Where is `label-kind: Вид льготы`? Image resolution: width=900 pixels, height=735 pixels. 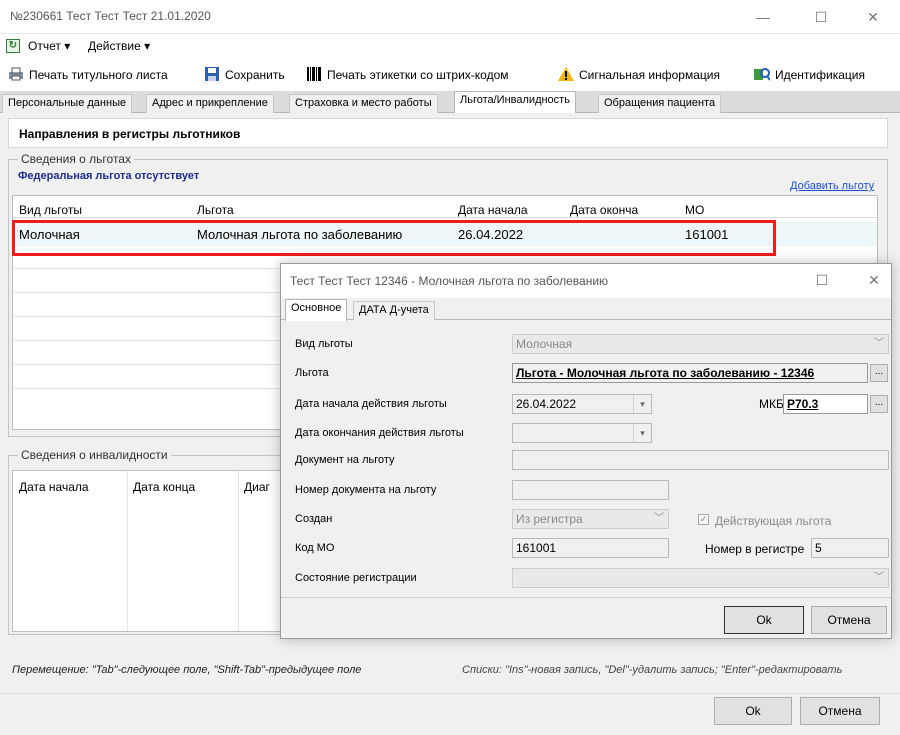 label-kind: Вид льготы is located at coordinates (324, 344).